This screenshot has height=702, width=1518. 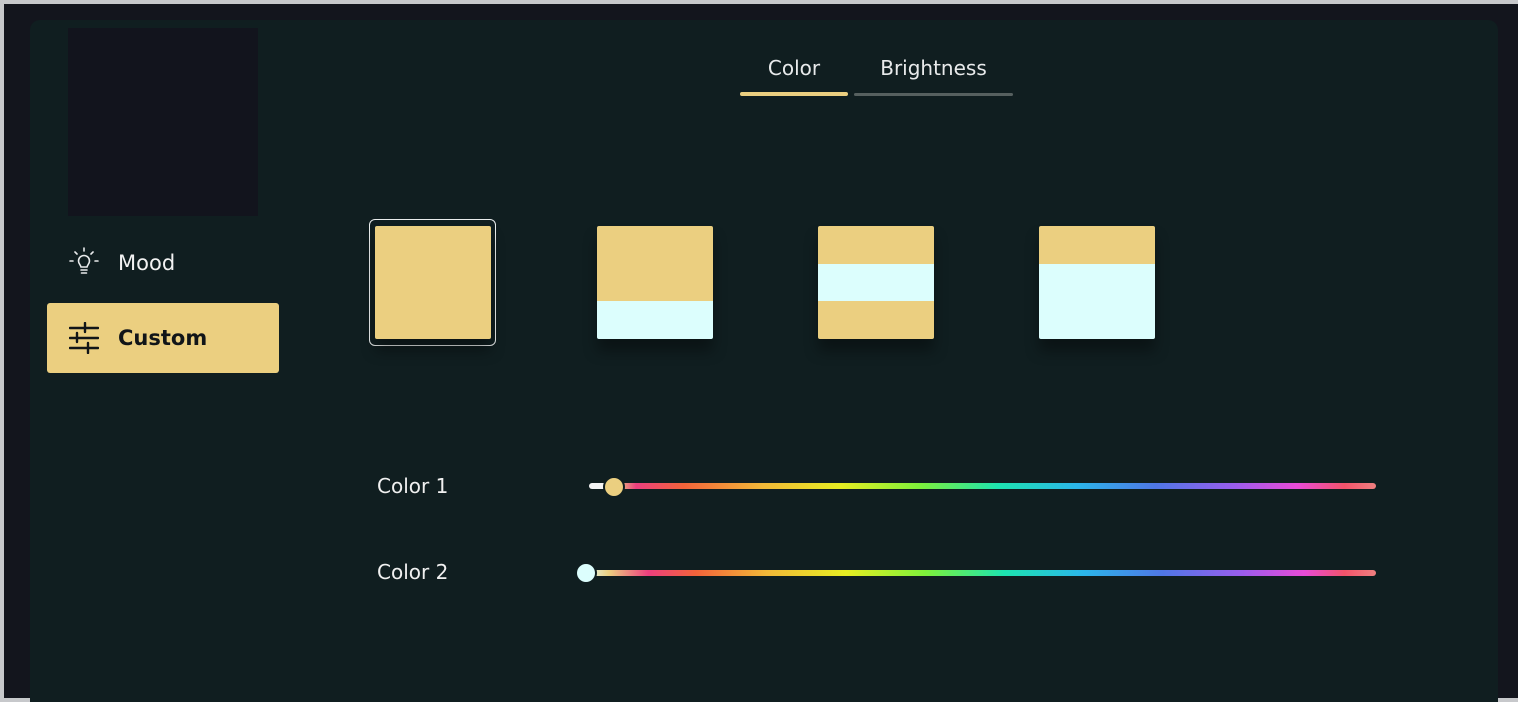 What do you see at coordinates (84, 338) in the screenshot?
I see `sliders-icon` at bounding box center [84, 338].